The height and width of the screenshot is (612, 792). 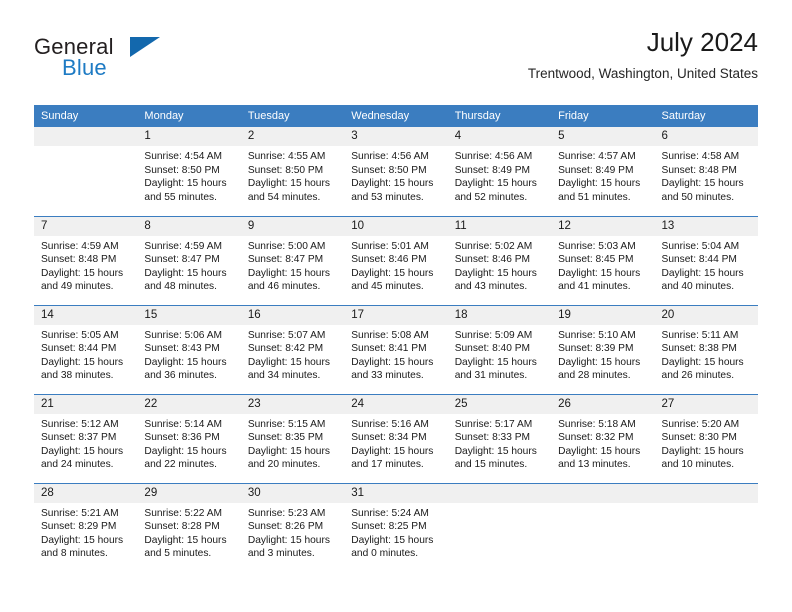 I want to click on day-number: 17, so click(x=396, y=315).